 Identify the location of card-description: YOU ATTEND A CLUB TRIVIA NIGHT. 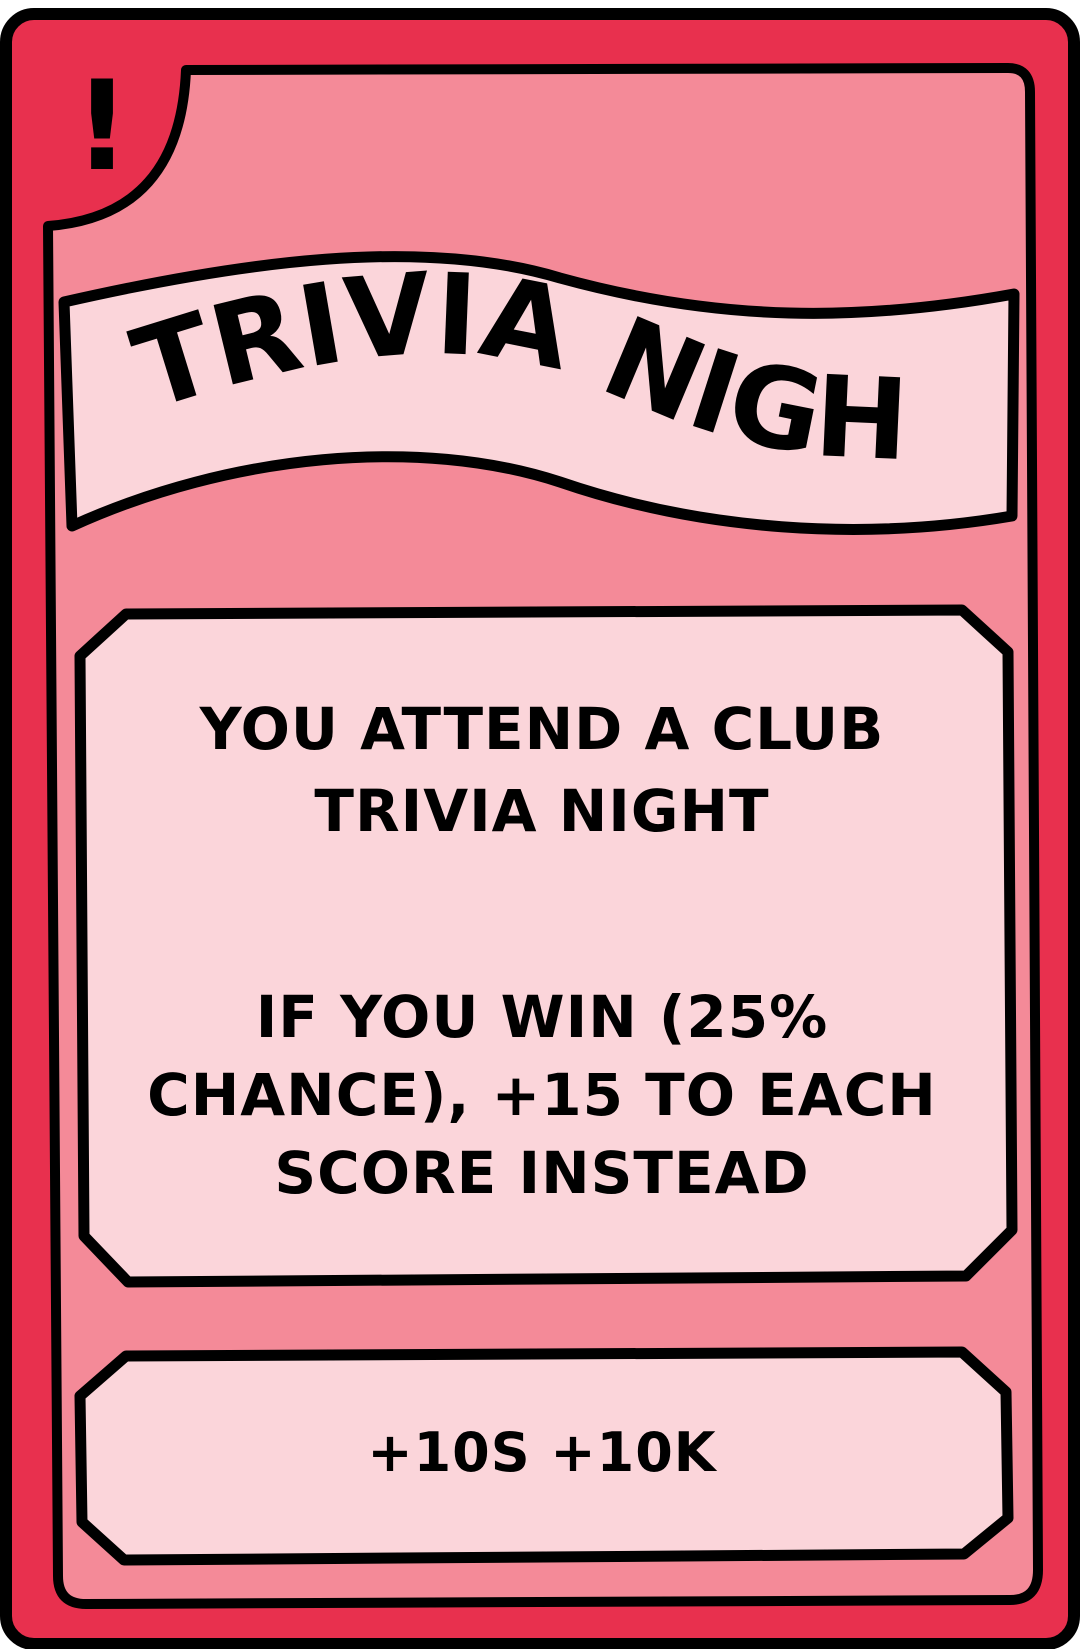
(542, 770).